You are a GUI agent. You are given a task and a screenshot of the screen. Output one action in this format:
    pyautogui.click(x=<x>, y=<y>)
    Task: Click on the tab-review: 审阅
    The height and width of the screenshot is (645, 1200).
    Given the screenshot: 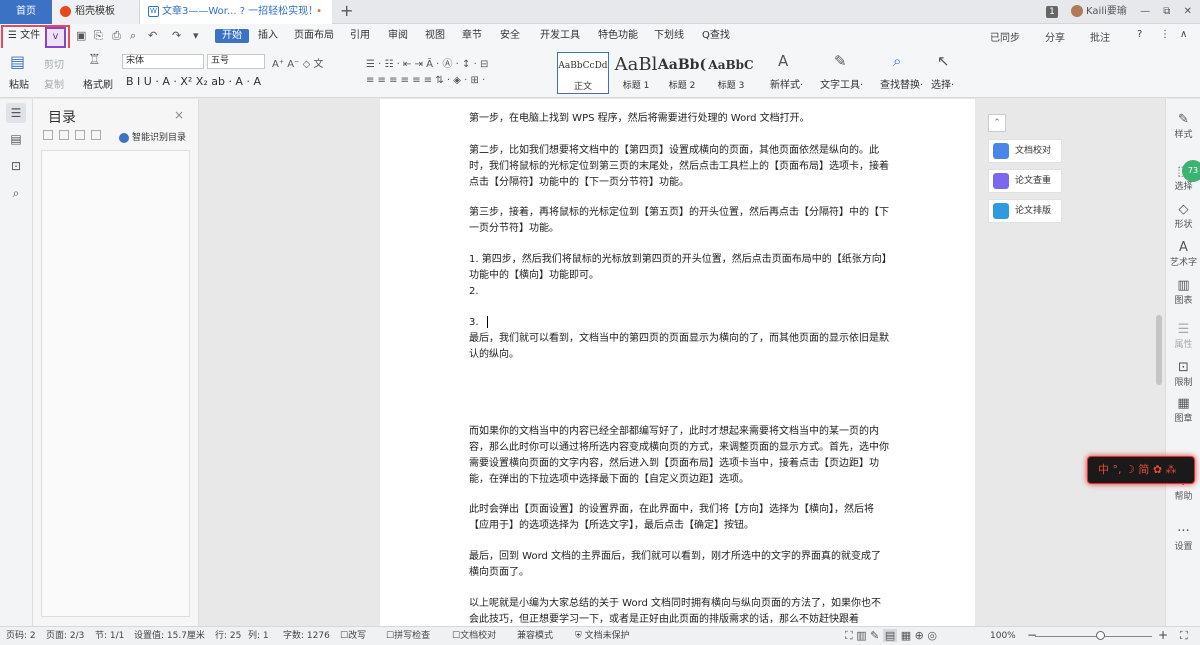 What is the action you would take?
    pyautogui.click(x=398, y=36)
    